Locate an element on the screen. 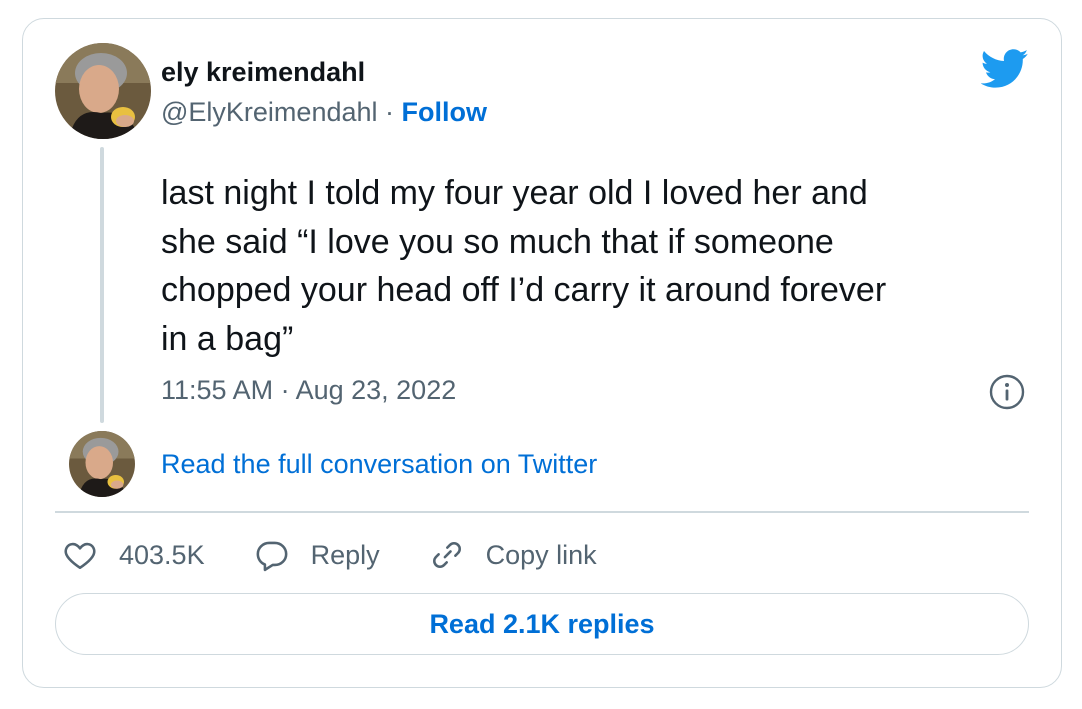 The height and width of the screenshot is (709, 1082). twitter-bird-icon is located at coordinates (1005, 69).